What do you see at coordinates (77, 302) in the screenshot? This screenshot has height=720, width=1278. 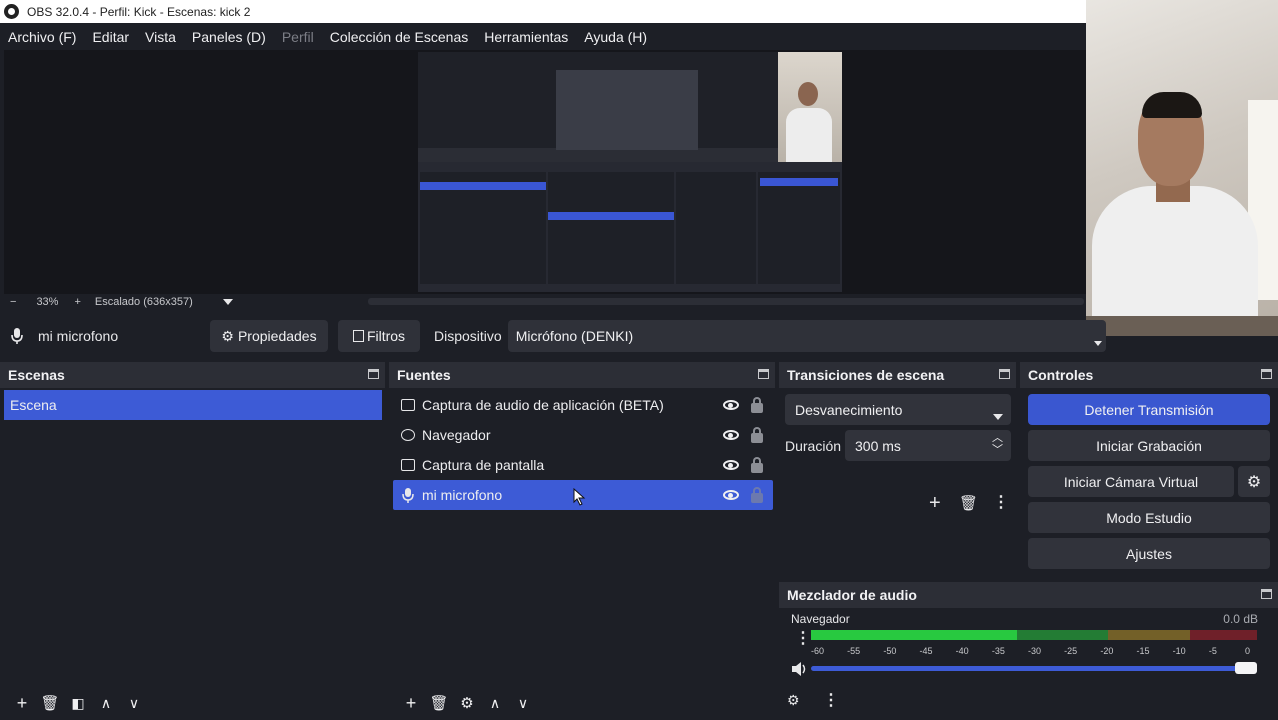 I see `zoom-in-button: +` at bounding box center [77, 302].